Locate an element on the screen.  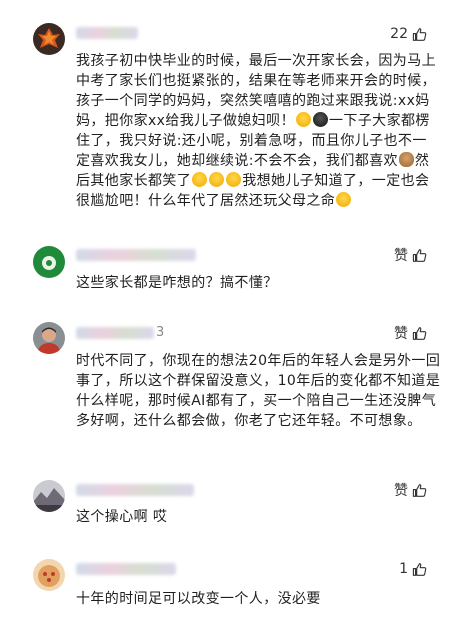
like-count: 1 is located at coordinates (403, 569).